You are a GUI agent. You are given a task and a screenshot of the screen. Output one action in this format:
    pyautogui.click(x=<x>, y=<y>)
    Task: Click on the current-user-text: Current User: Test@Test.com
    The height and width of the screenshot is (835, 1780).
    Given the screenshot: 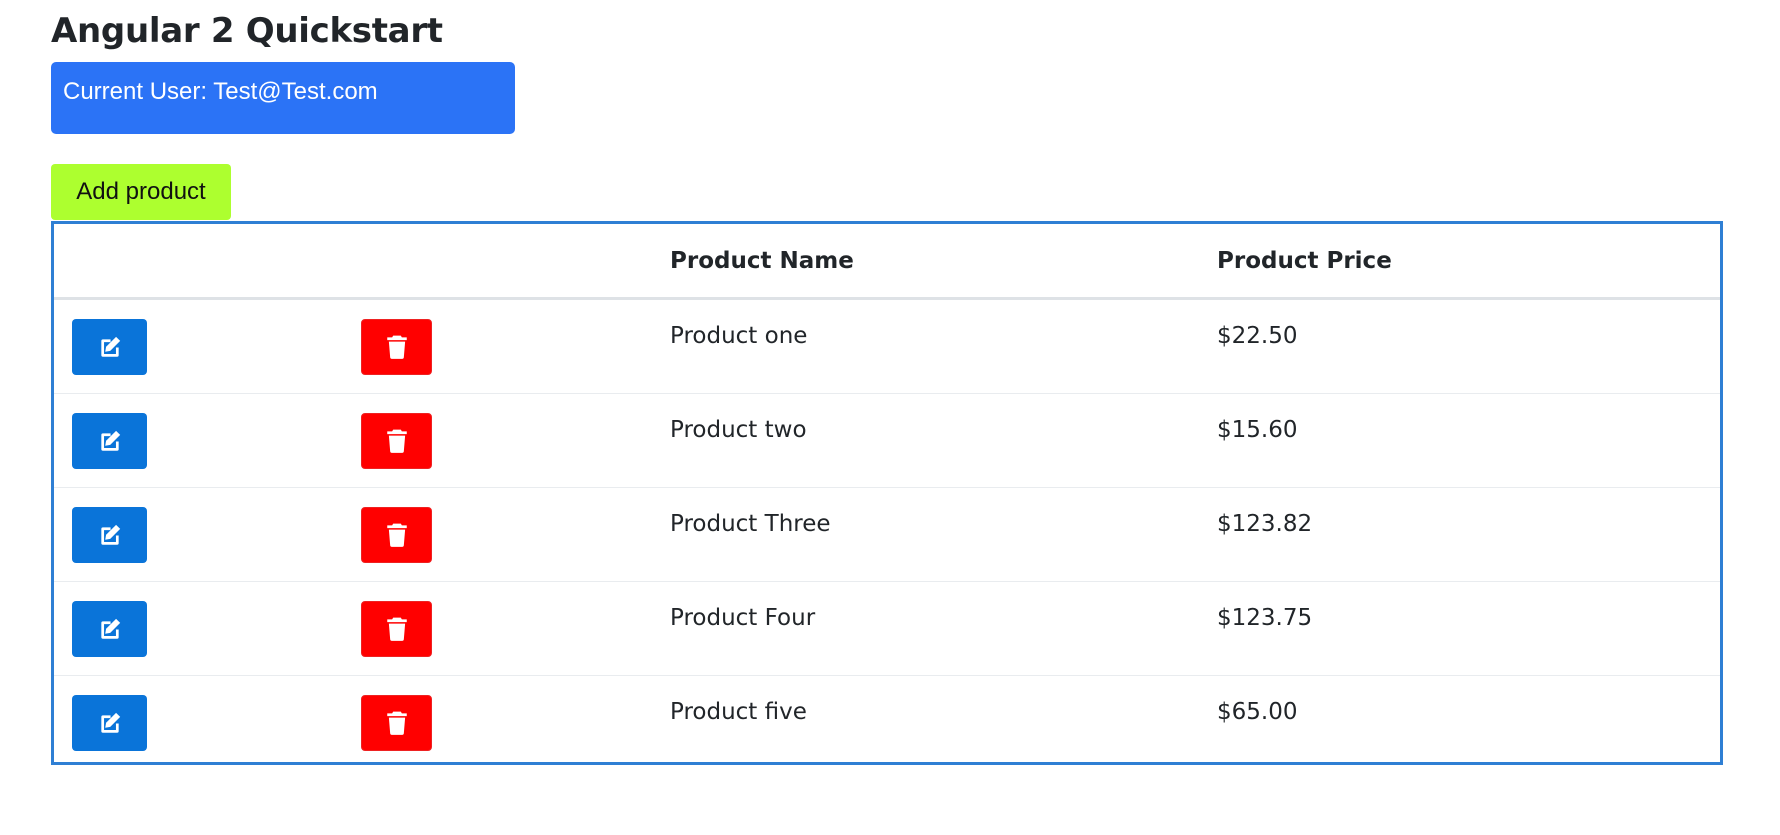 What is the action you would take?
    pyautogui.click(x=220, y=91)
    